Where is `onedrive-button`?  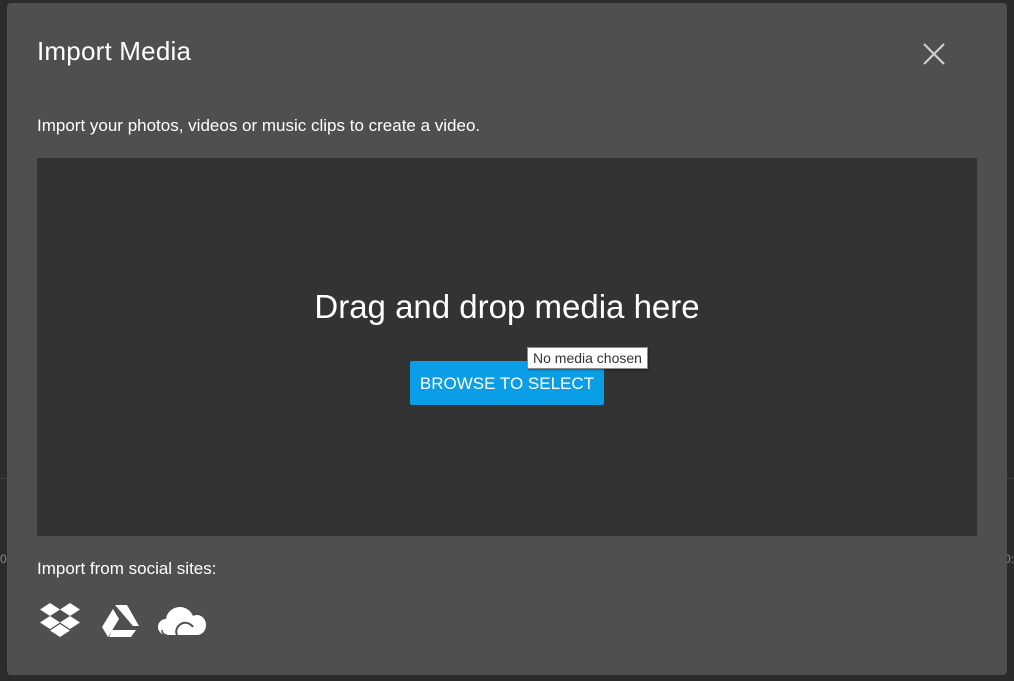
onedrive-button is located at coordinates (182, 623).